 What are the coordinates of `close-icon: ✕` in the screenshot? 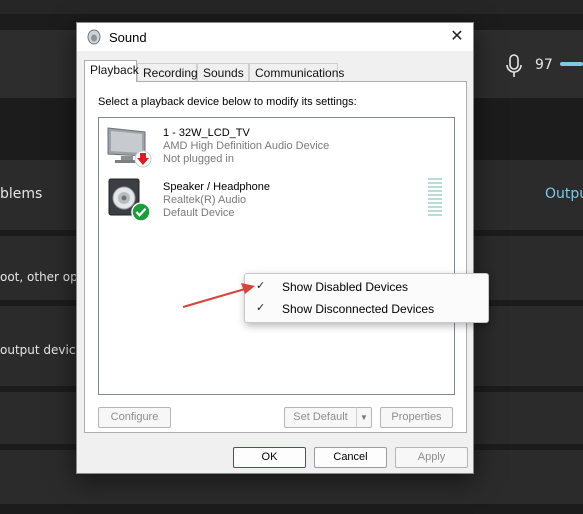 It's located at (457, 36).